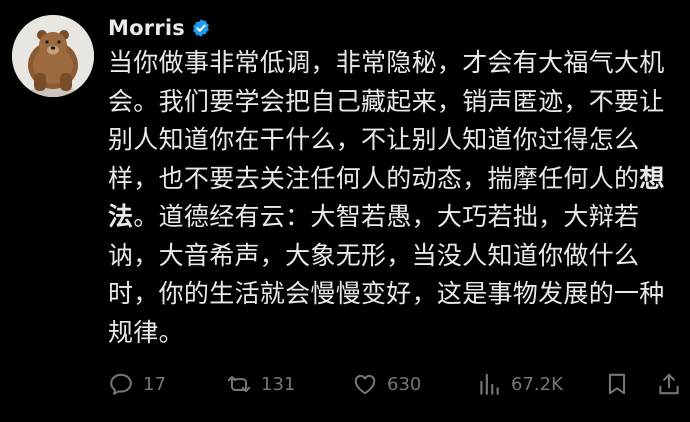  What do you see at coordinates (365, 384) in the screenshot?
I see `heart-icon` at bounding box center [365, 384].